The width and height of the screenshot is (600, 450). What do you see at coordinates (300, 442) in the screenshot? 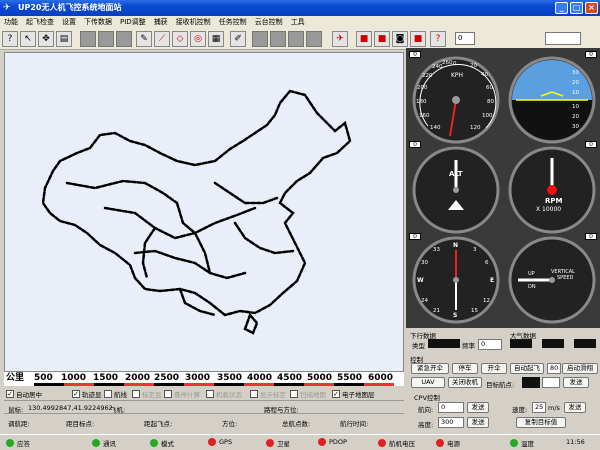
I see `status-bar: 应答 通讯 模式 GPS 卫星 PDOP 航机电压 电源 温度 11:56` at bounding box center [300, 442].